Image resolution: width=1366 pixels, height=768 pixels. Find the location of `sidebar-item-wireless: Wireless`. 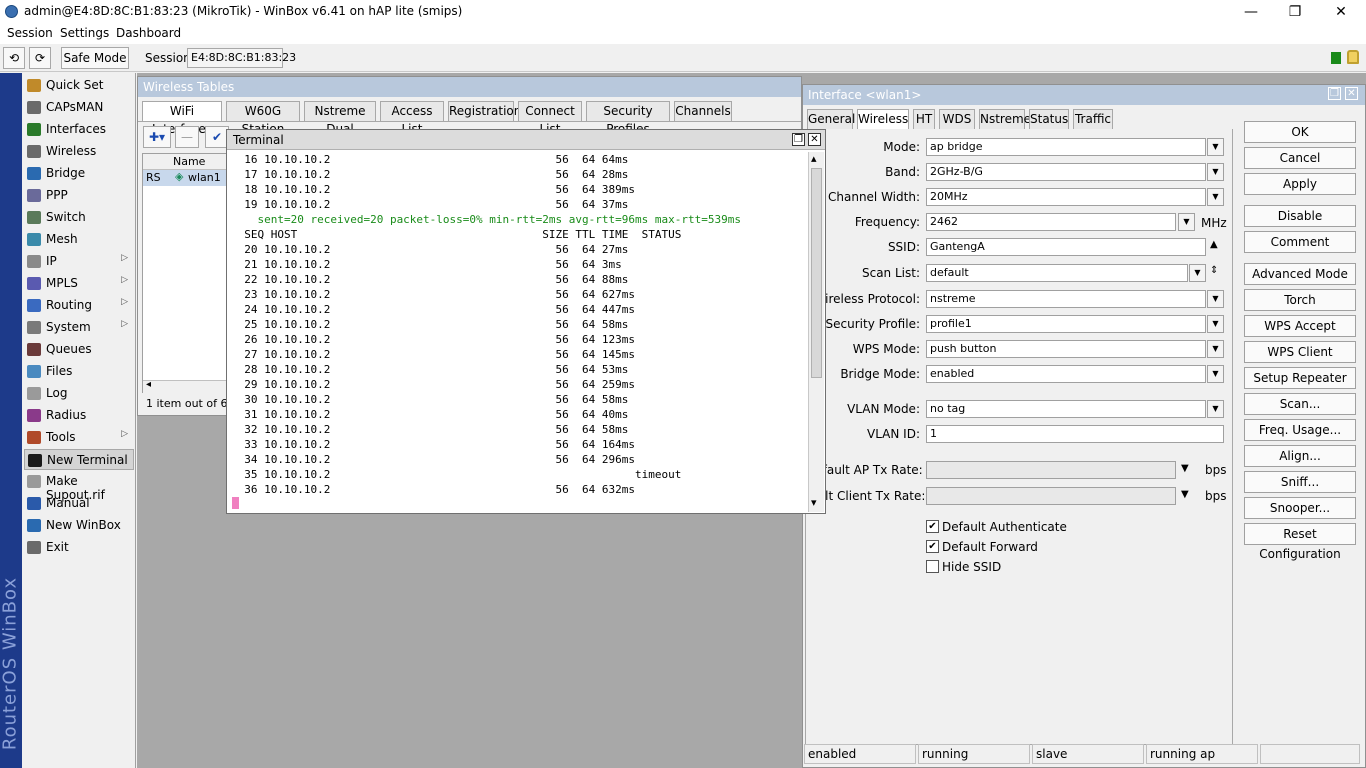

sidebar-item-wireless: Wireless is located at coordinates (79, 151).